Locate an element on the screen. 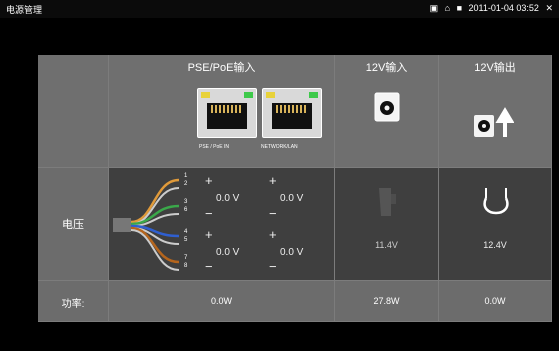 The image size is (559, 351). dc-plug-icon is located at coordinates (387, 202).